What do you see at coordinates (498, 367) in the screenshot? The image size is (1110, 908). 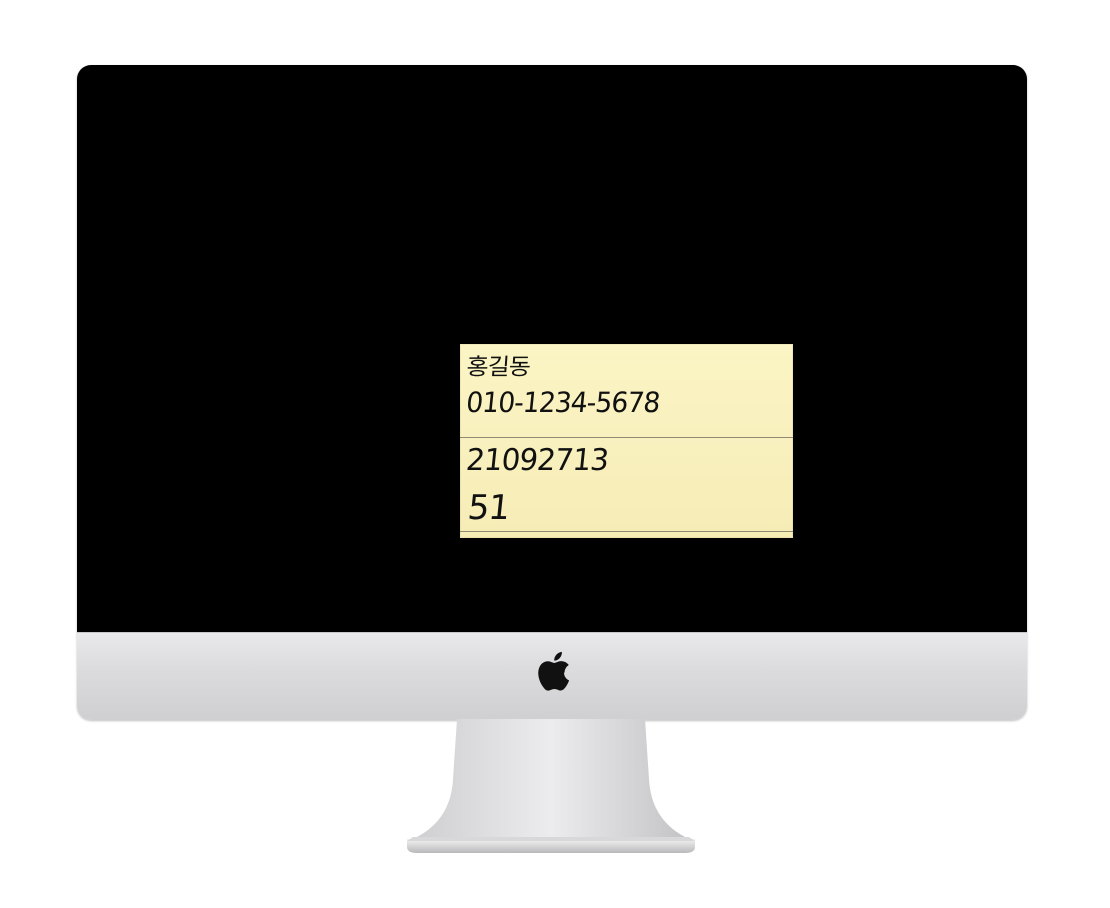 I see `note-name-text: 홍길동` at bounding box center [498, 367].